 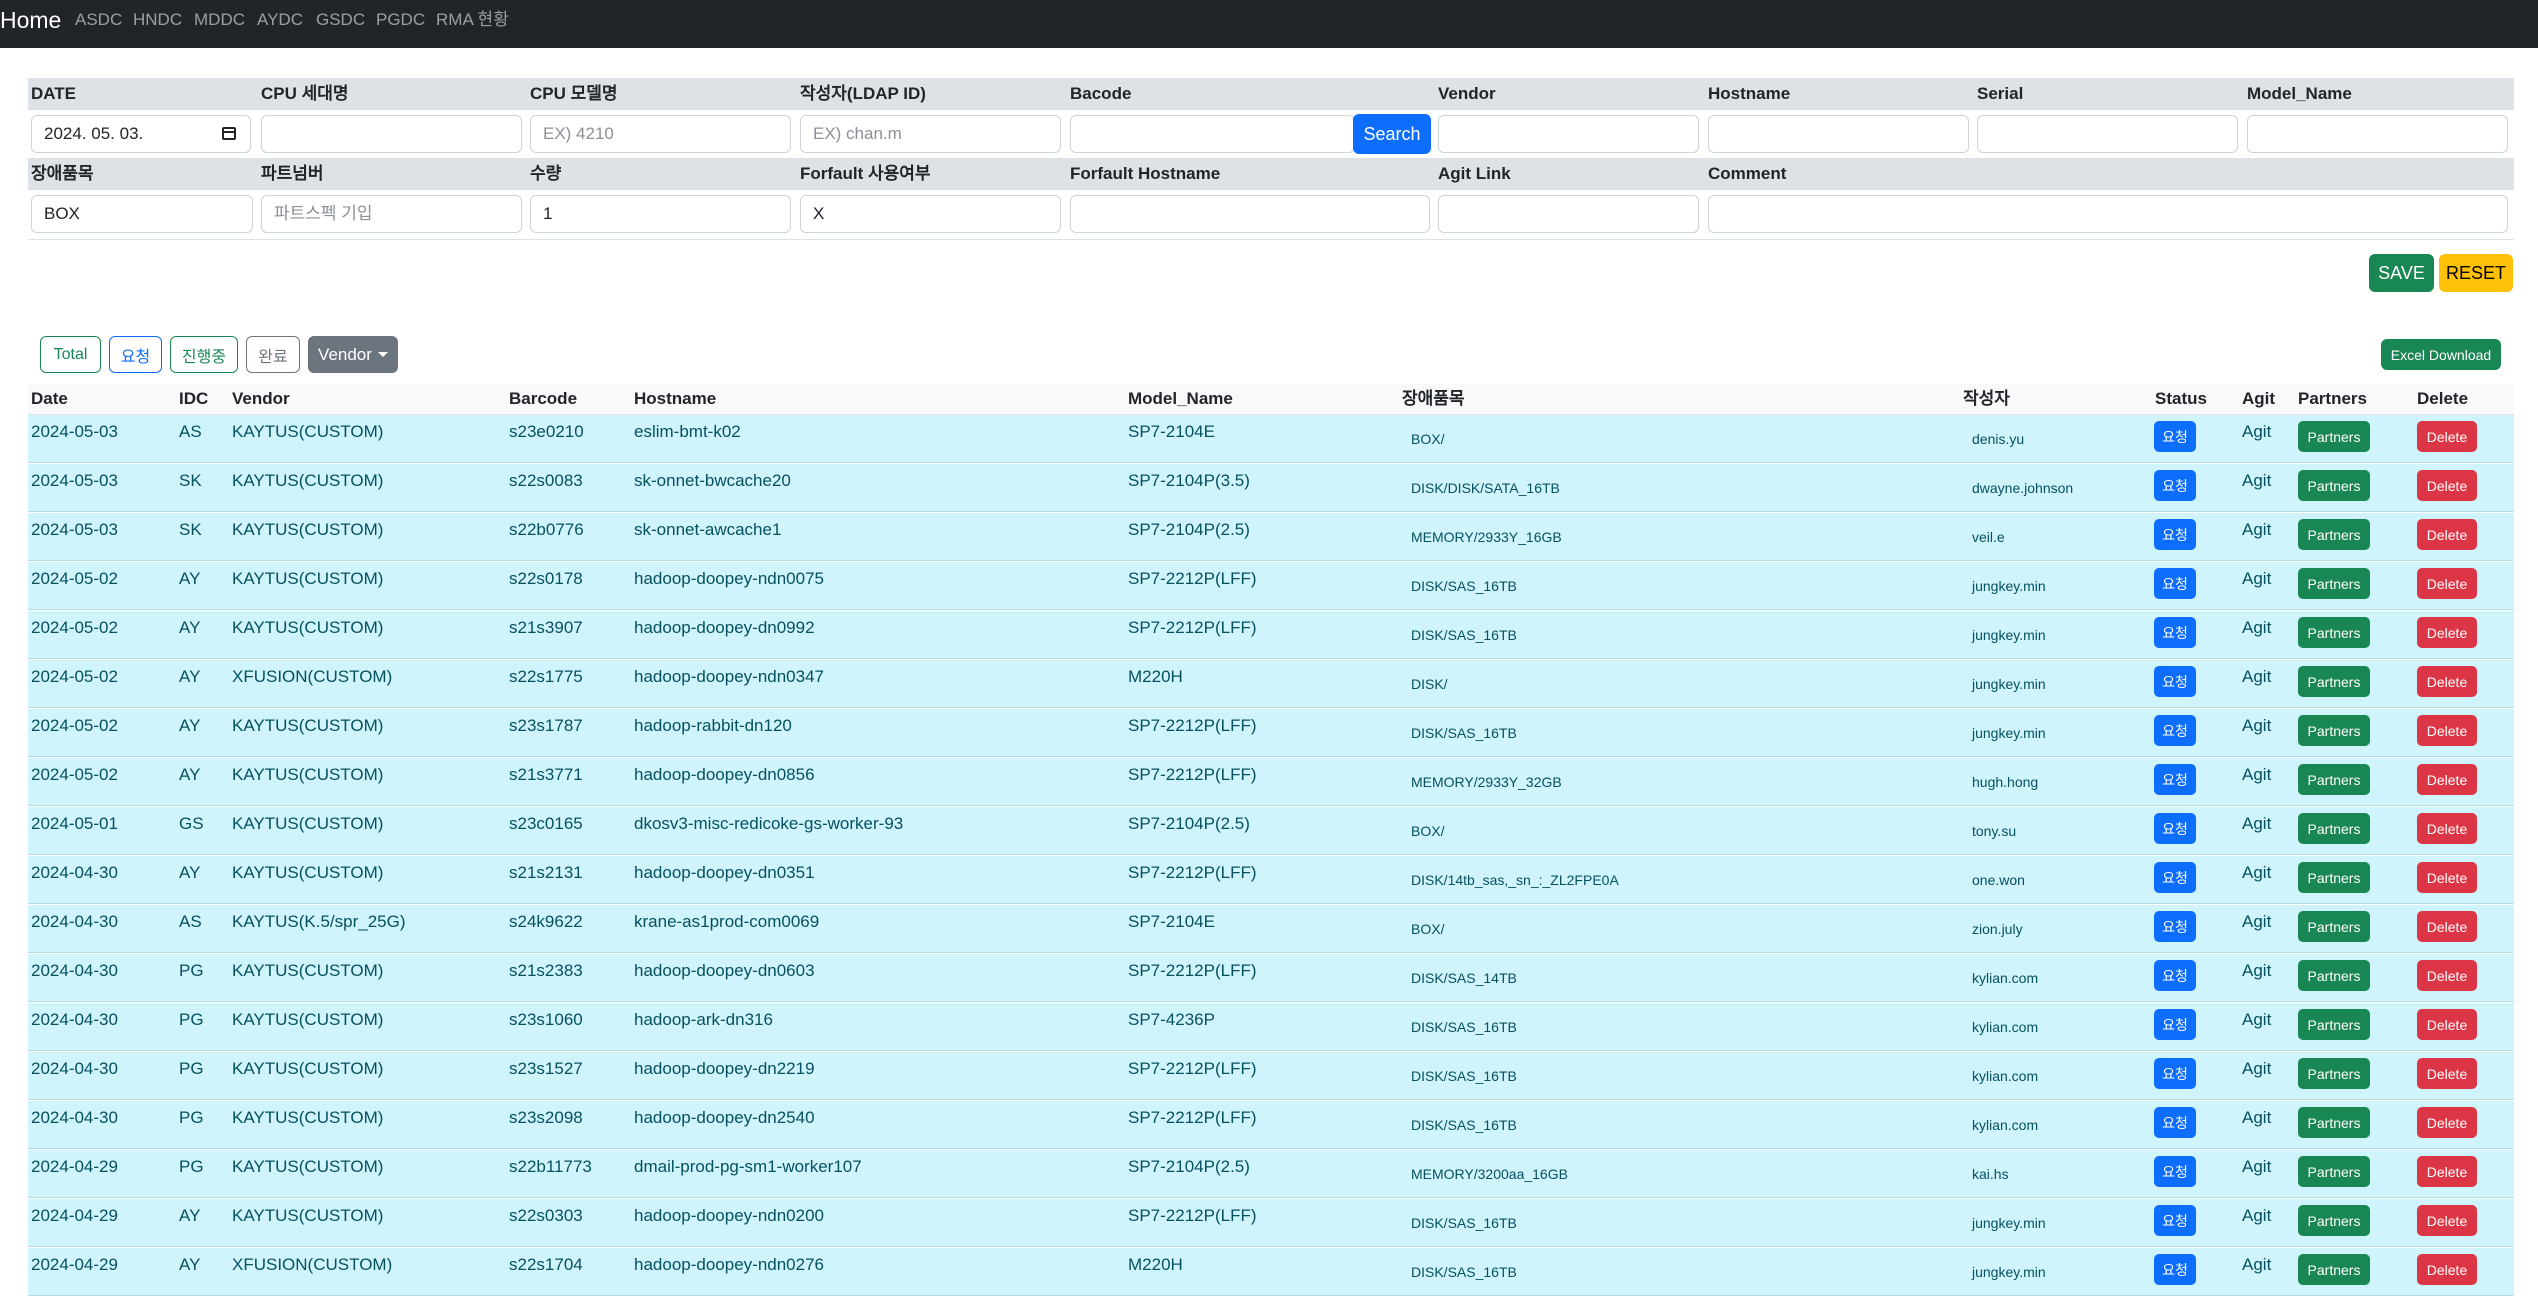 What do you see at coordinates (675, 399) in the screenshot?
I see `col-hostname-header: Hostname` at bounding box center [675, 399].